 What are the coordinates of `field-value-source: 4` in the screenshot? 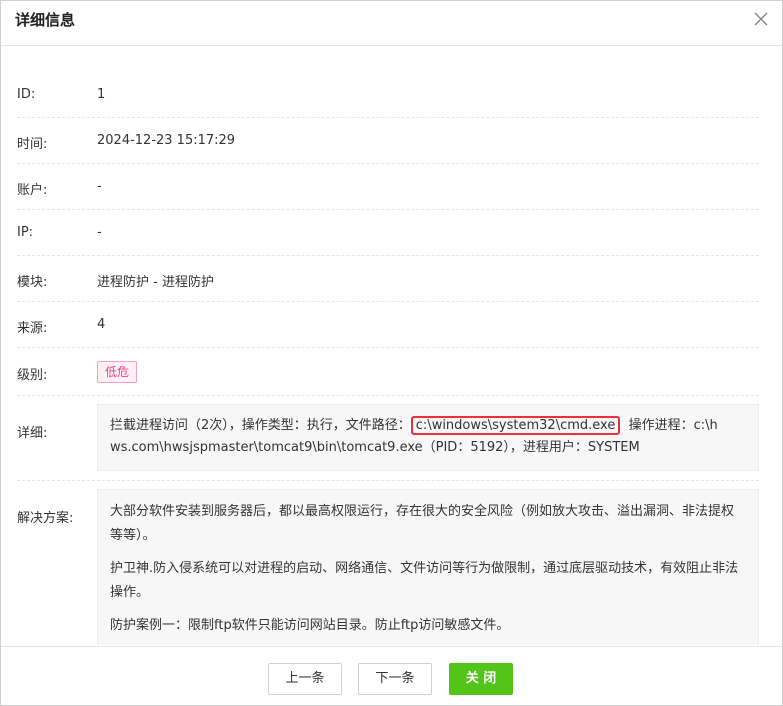 It's located at (101, 324).